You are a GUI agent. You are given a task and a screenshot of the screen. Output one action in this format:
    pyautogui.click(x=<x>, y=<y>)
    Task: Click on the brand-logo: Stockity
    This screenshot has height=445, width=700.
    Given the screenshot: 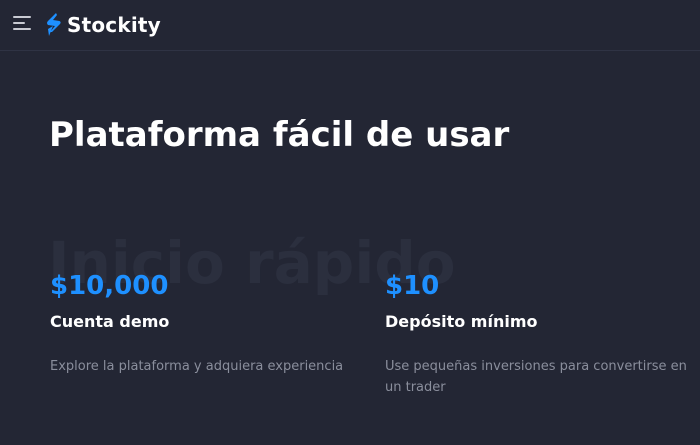 What is the action you would take?
    pyautogui.click(x=103, y=25)
    